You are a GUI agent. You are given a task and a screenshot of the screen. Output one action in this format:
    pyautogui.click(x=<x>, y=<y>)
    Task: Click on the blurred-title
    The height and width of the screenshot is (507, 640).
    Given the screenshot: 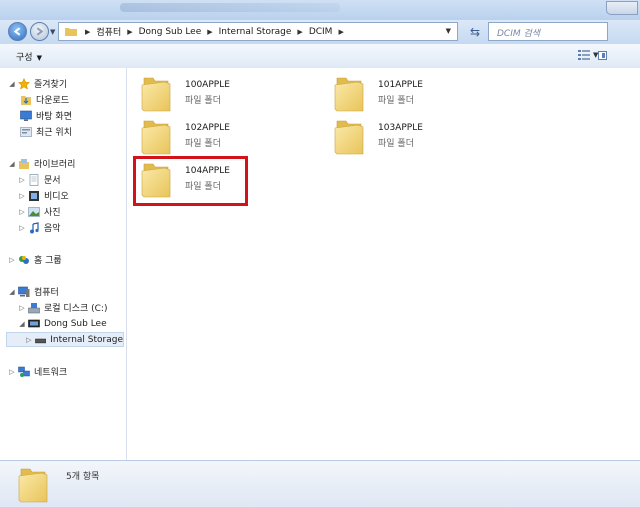 What is the action you would take?
    pyautogui.click(x=230, y=7)
    